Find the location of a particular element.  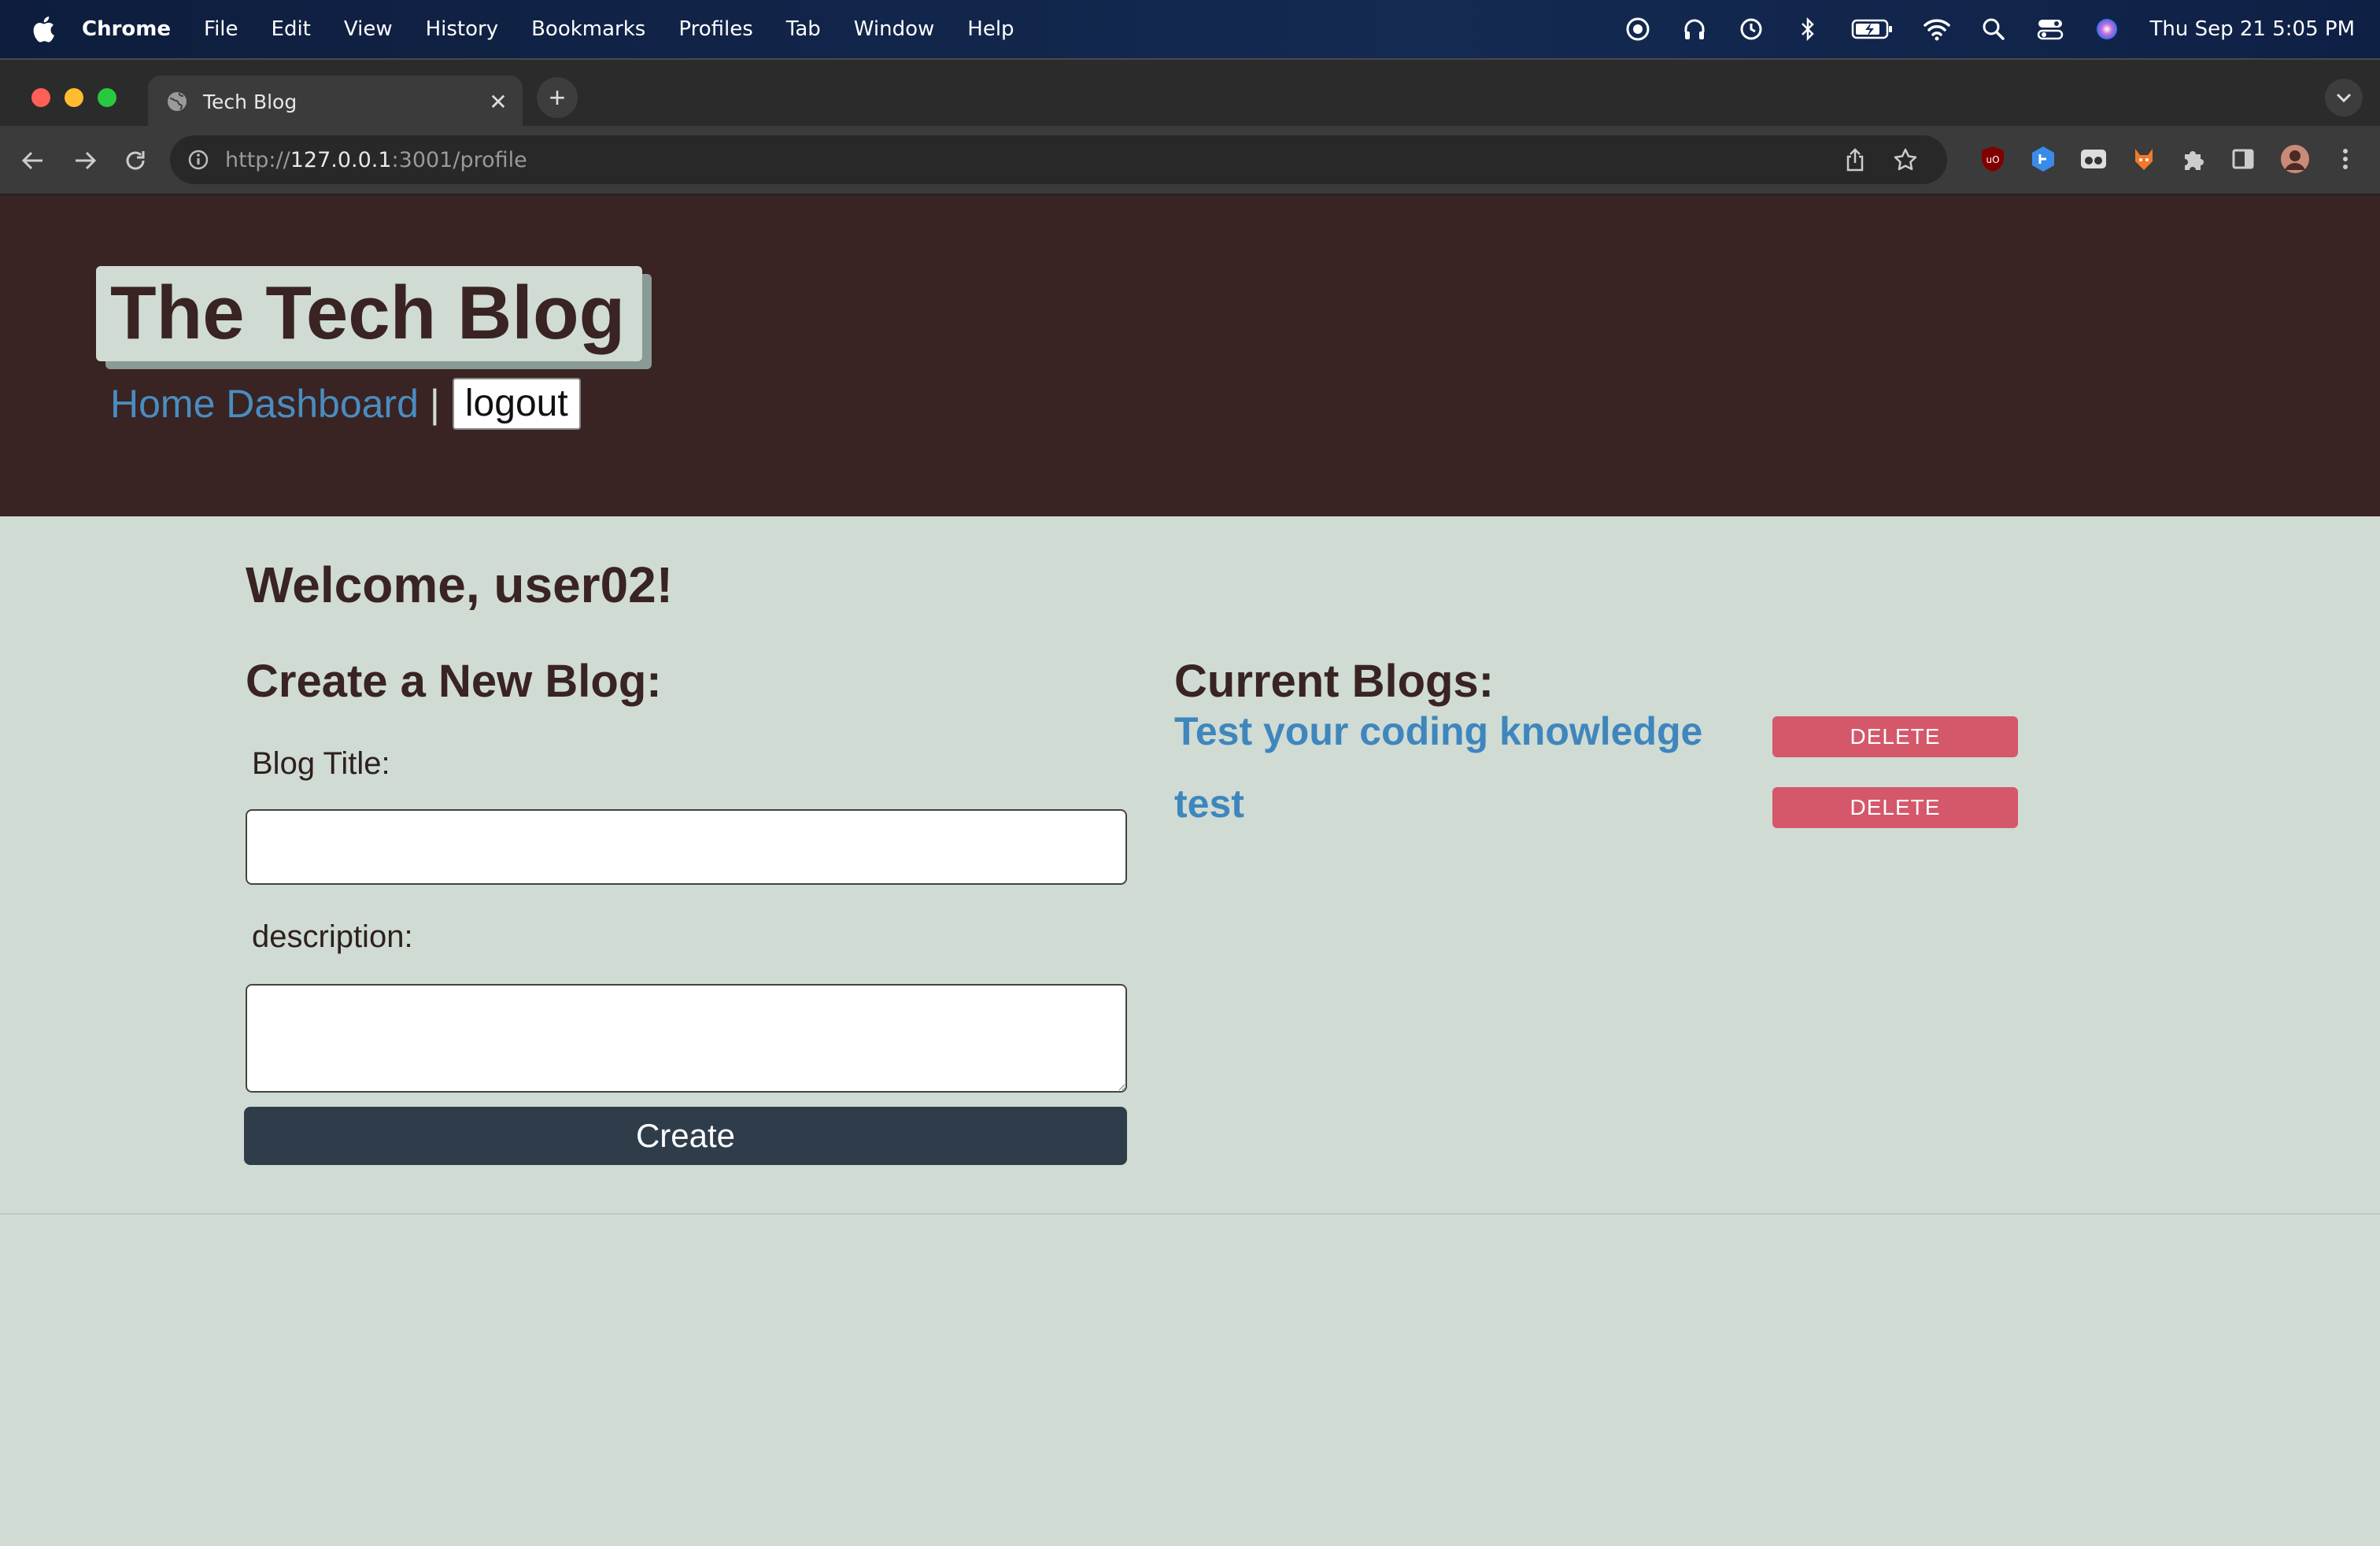

back-arrow-icon is located at coordinates (33, 160).